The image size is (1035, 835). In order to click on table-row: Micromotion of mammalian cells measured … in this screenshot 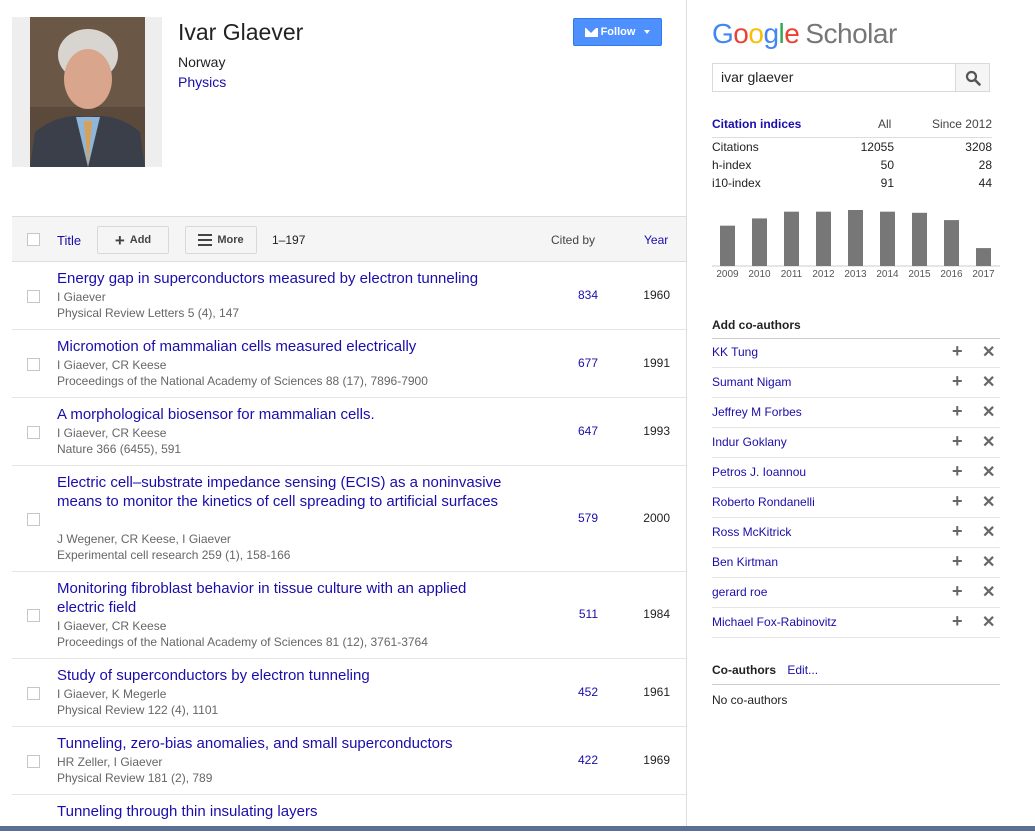, I will do `click(349, 364)`.